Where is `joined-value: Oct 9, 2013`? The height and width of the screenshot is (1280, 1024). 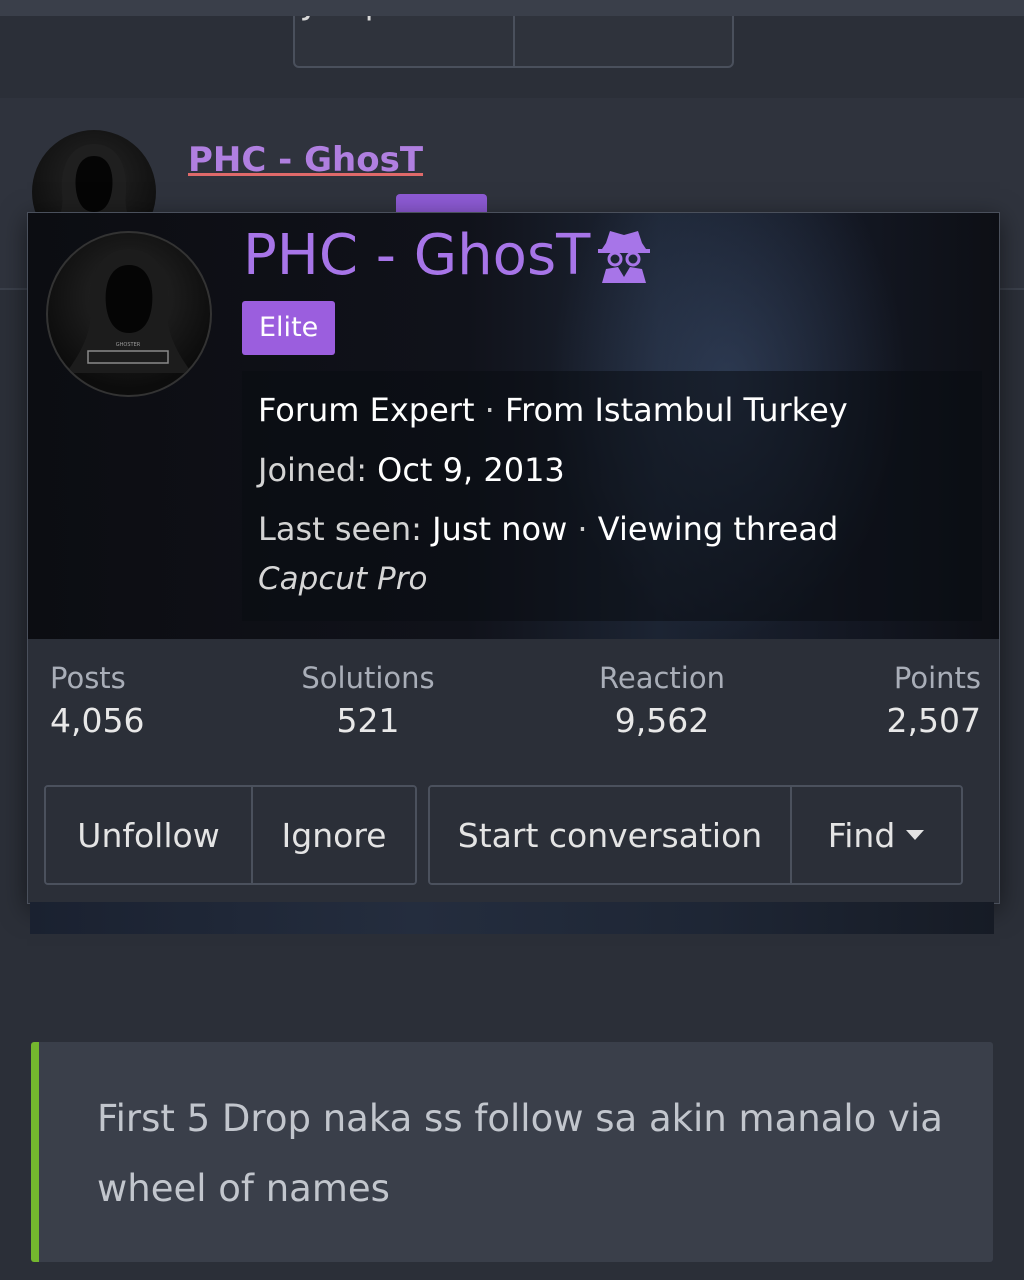 joined-value: Oct 9, 2013 is located at coordinates (471, 470).